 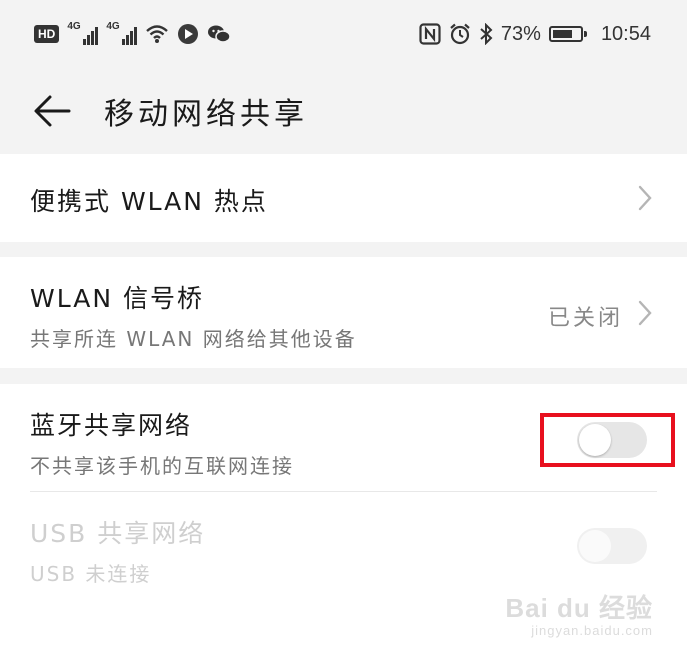 What do you see at coordinates (122, 33) in the screenshot?
I see `signal-strength-icon-2: 4G` at bounding box center [122, 33].